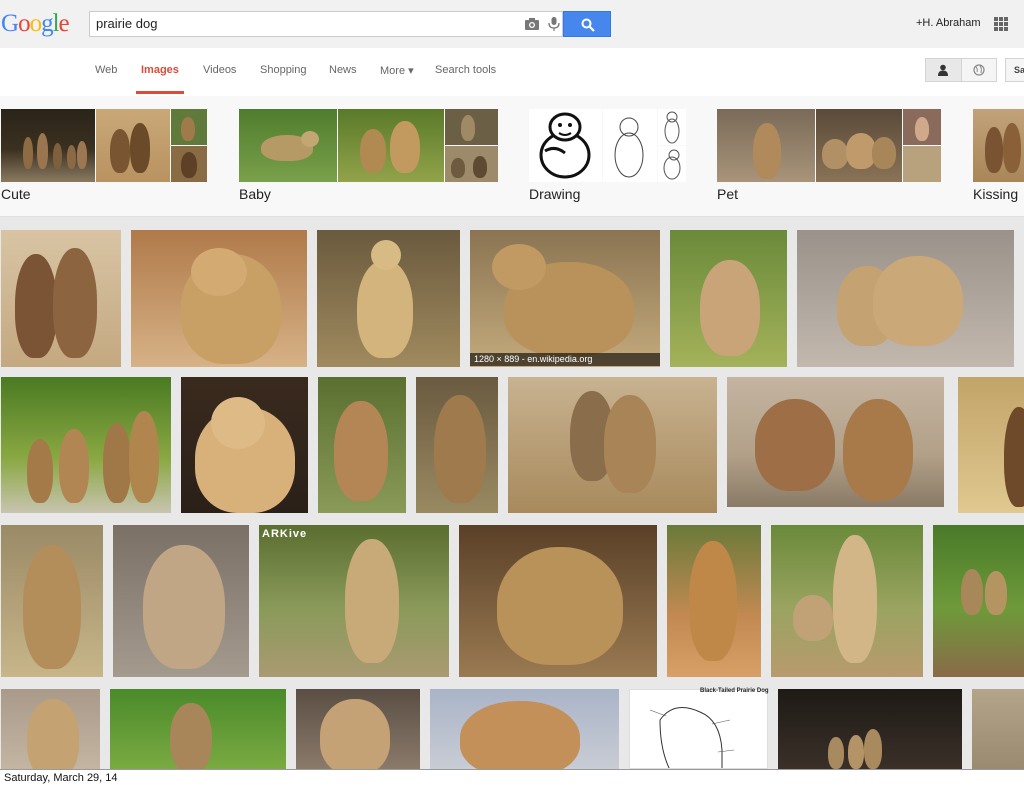 The height and width of the screenshot is (789, 1024). Describe the element at coordinates (512, 779) in the screenshot. I see `footer-bar` at that location.